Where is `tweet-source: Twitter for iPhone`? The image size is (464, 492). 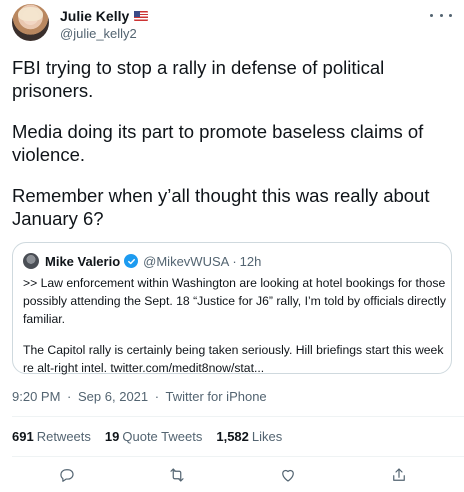
tweet-source: Twitter for iPhone is located at coordinates (216, 396).